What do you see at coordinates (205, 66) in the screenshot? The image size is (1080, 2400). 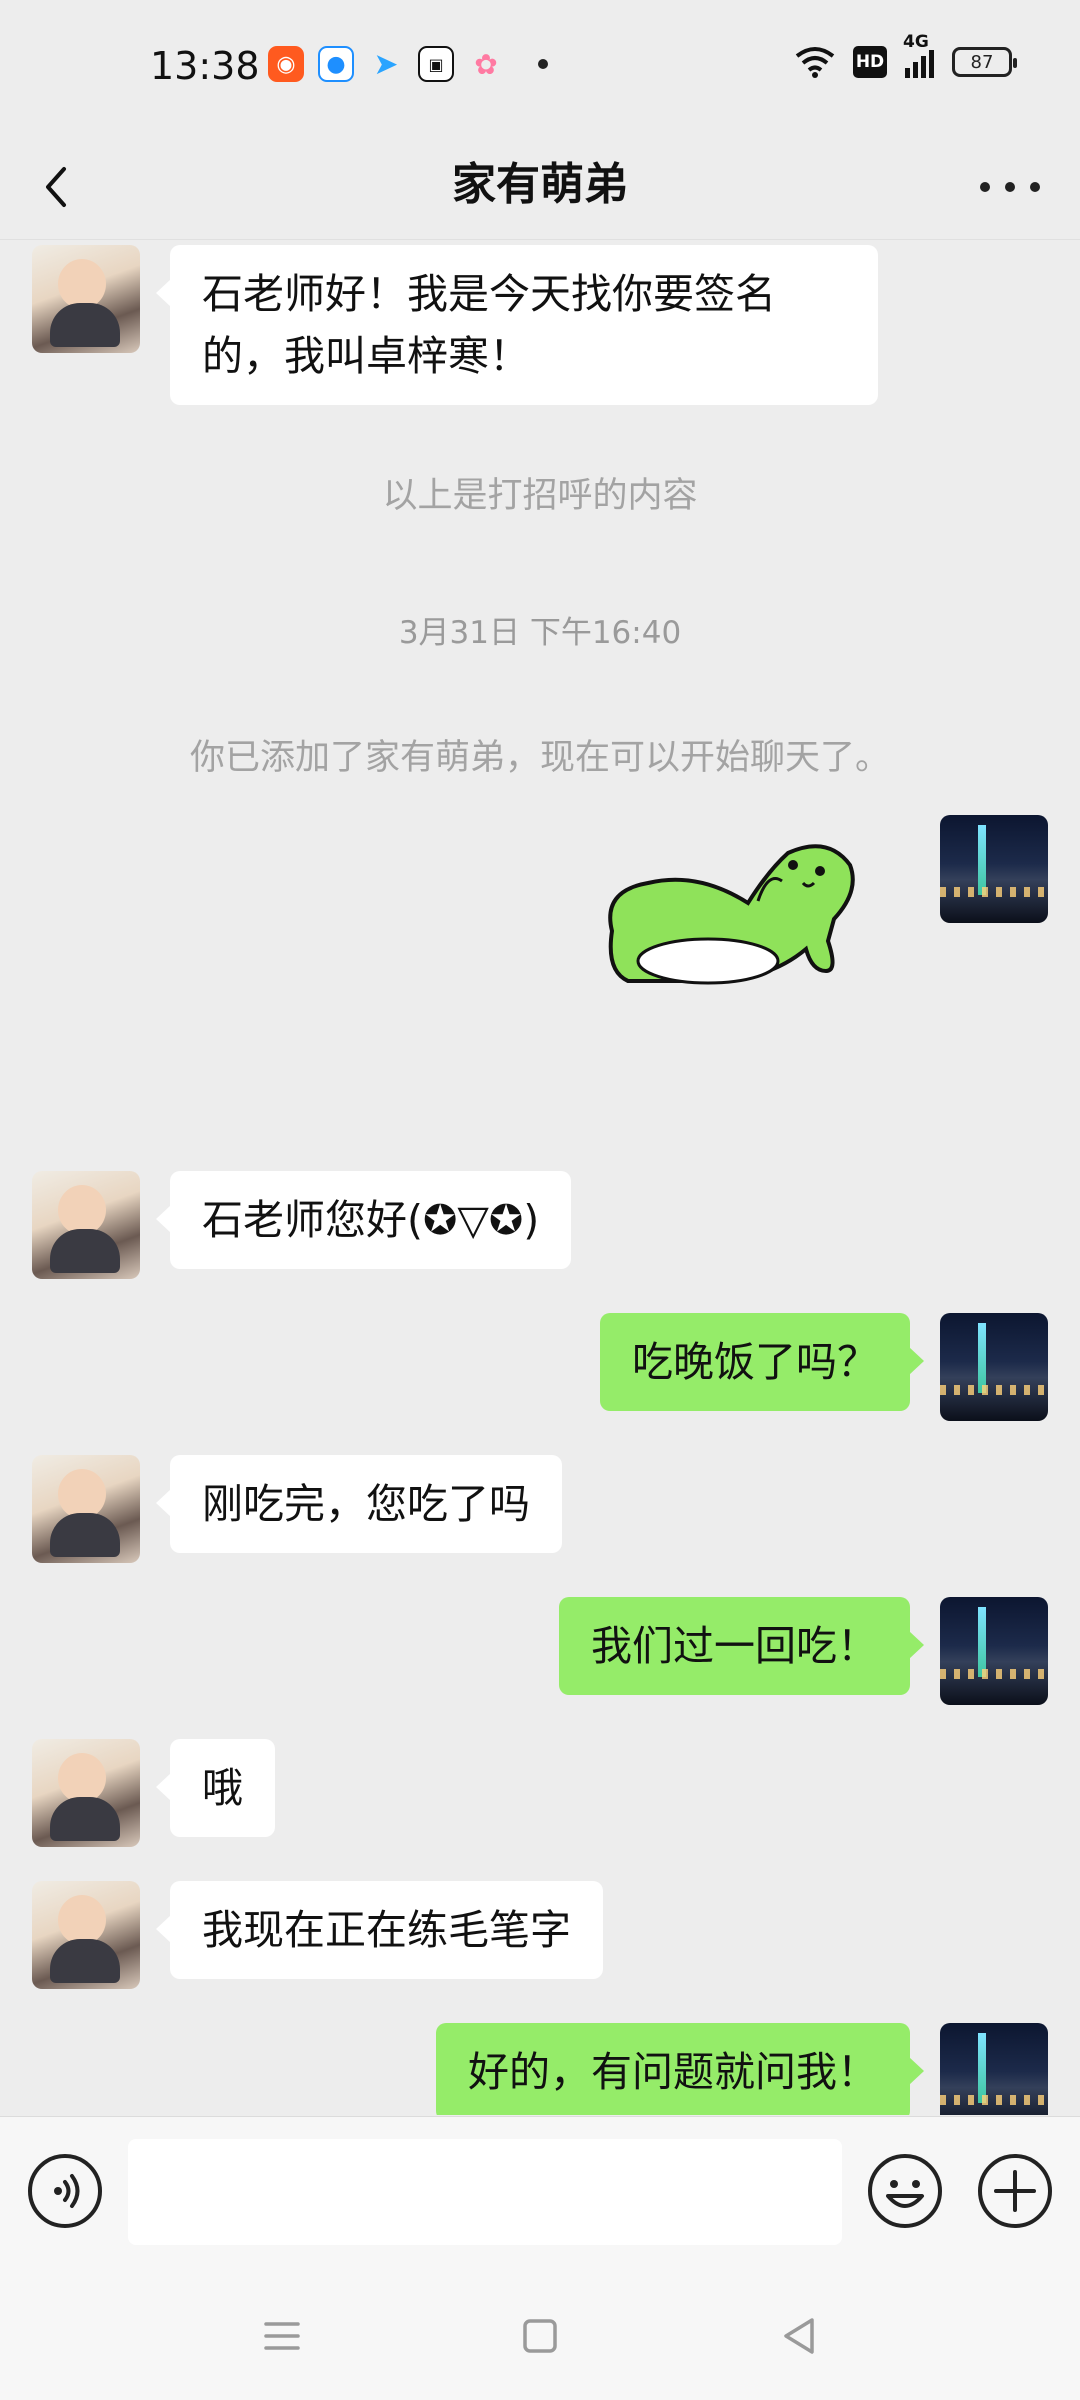 I see `status-time: 13:38` at bounding box center [205, 66].